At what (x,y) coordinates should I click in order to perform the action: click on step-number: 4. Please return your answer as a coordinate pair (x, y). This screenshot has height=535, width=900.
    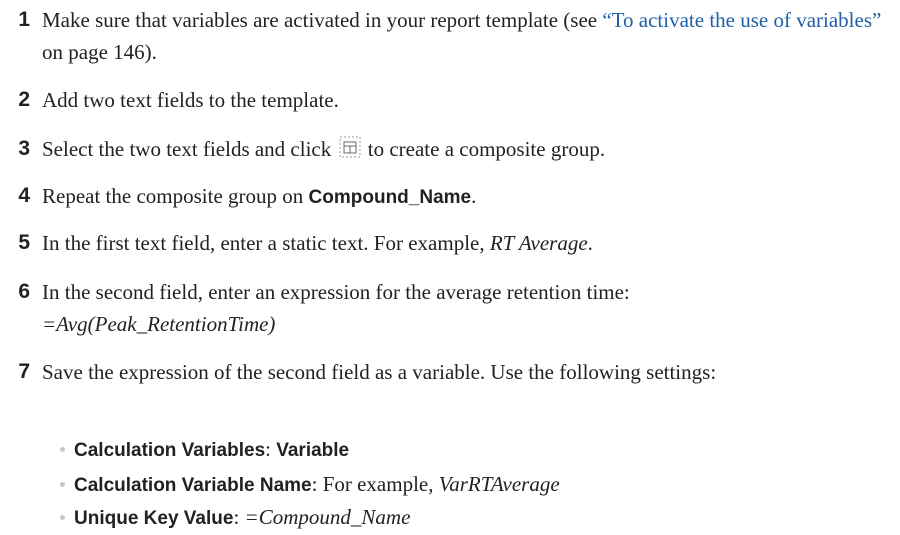
    Looking at the image, I should click on (24, 195).